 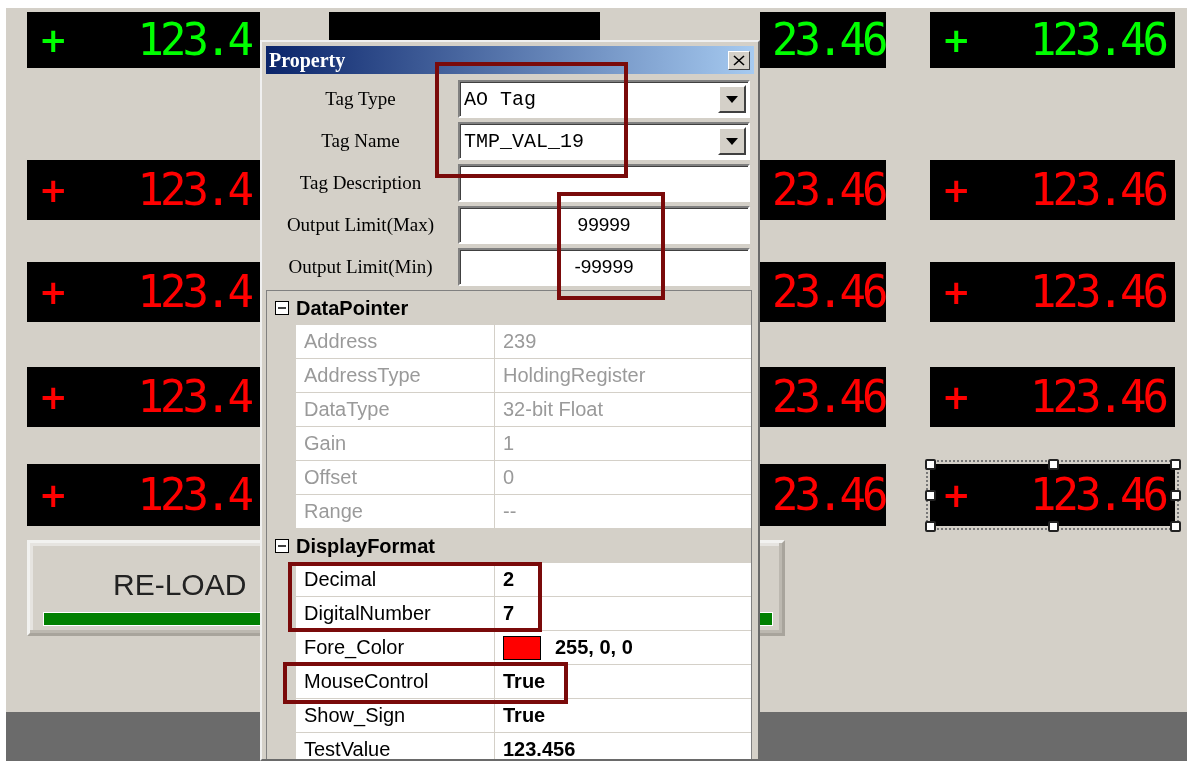 What do you see at coordinates (604, 225) in the screenshot?
I see `input-field: 99999` at bounding box center [604, 225].